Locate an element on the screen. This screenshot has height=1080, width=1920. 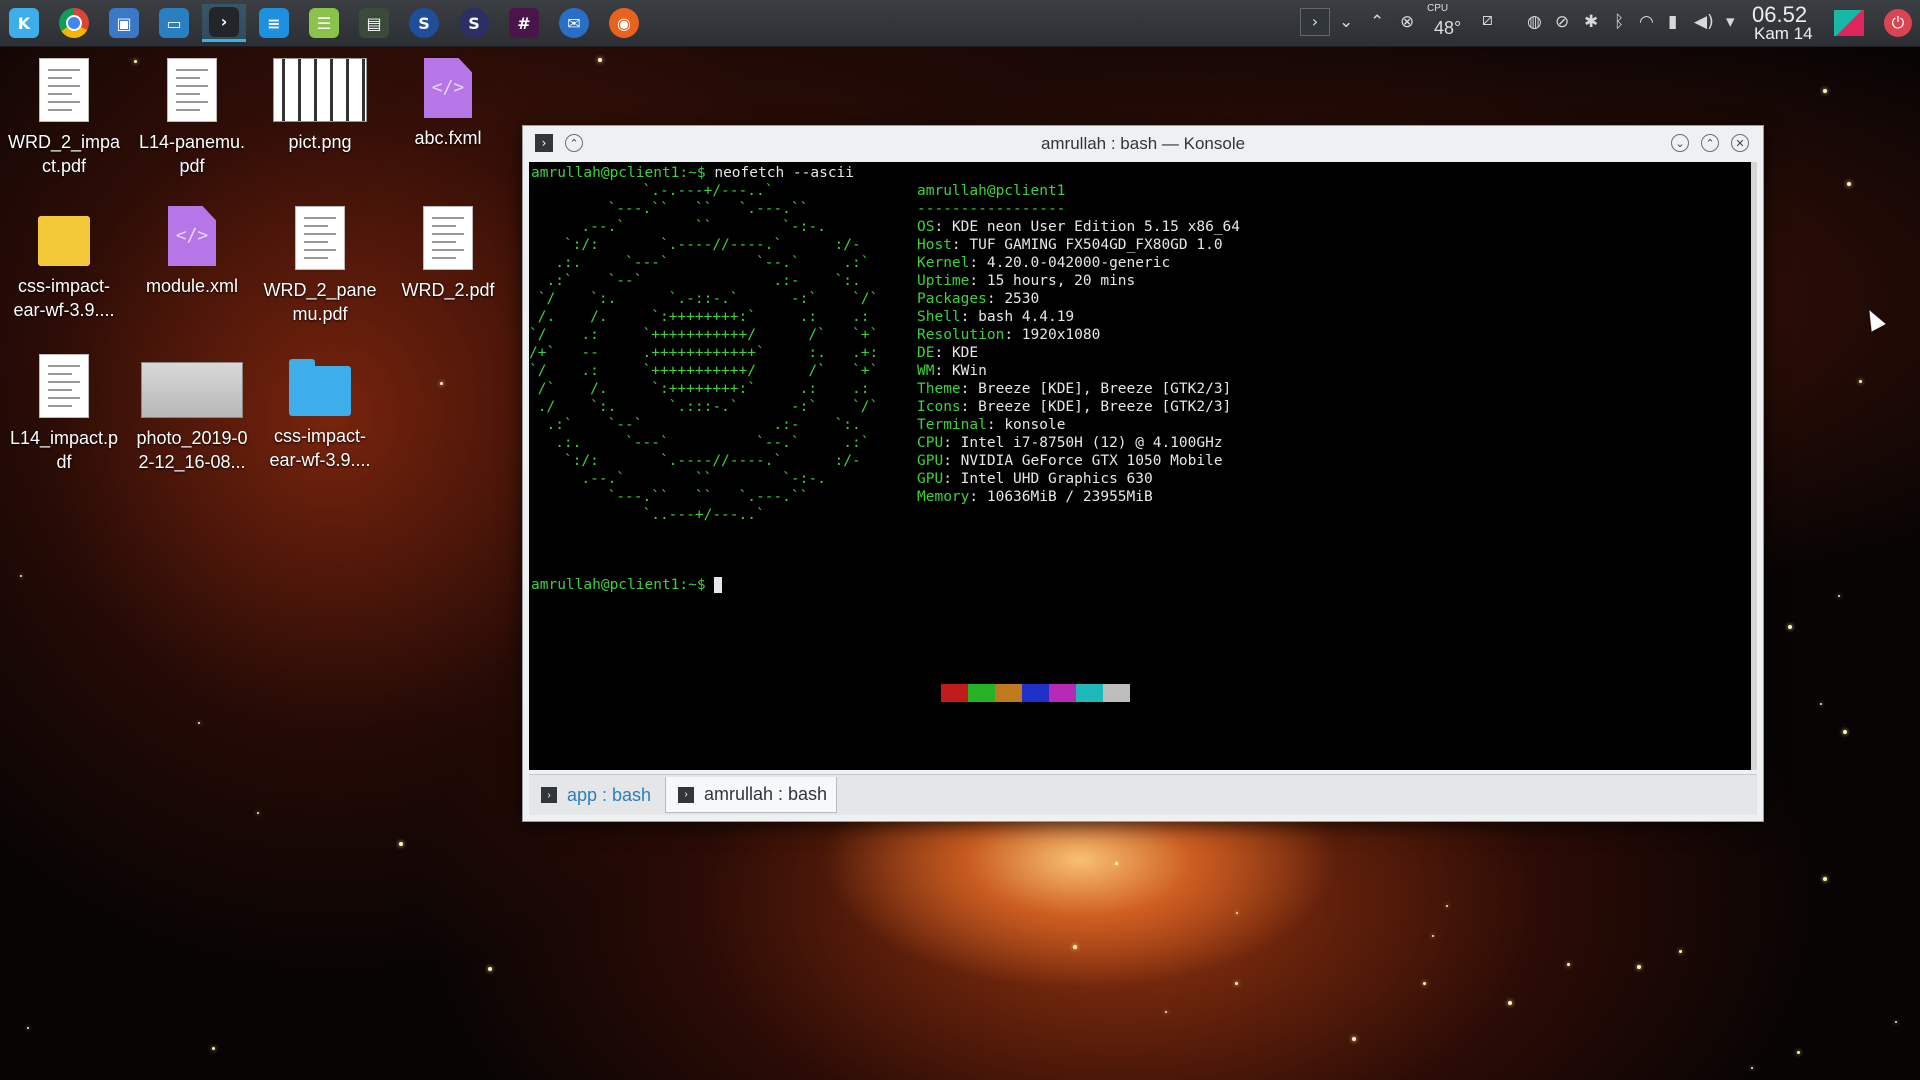
display-off-icon: ⧄ is located at coordinates (1487, 20).